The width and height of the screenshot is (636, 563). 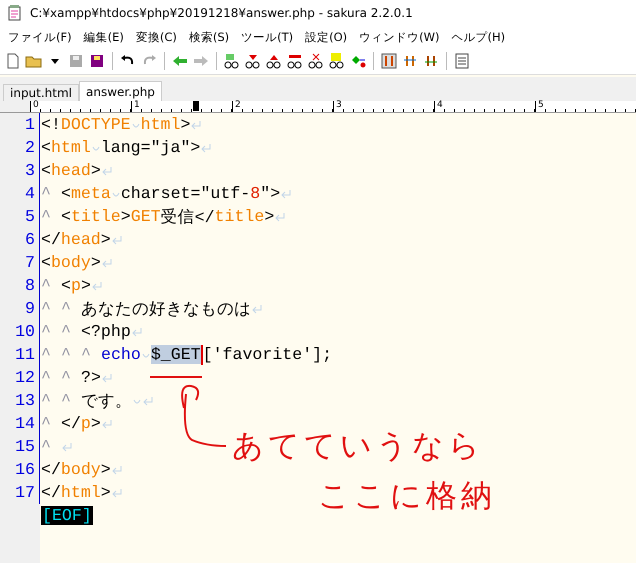 What do you see at coordinates (253, 61) in the screenshot?
I see `find-down-icon` at bounding box center [253, 61].